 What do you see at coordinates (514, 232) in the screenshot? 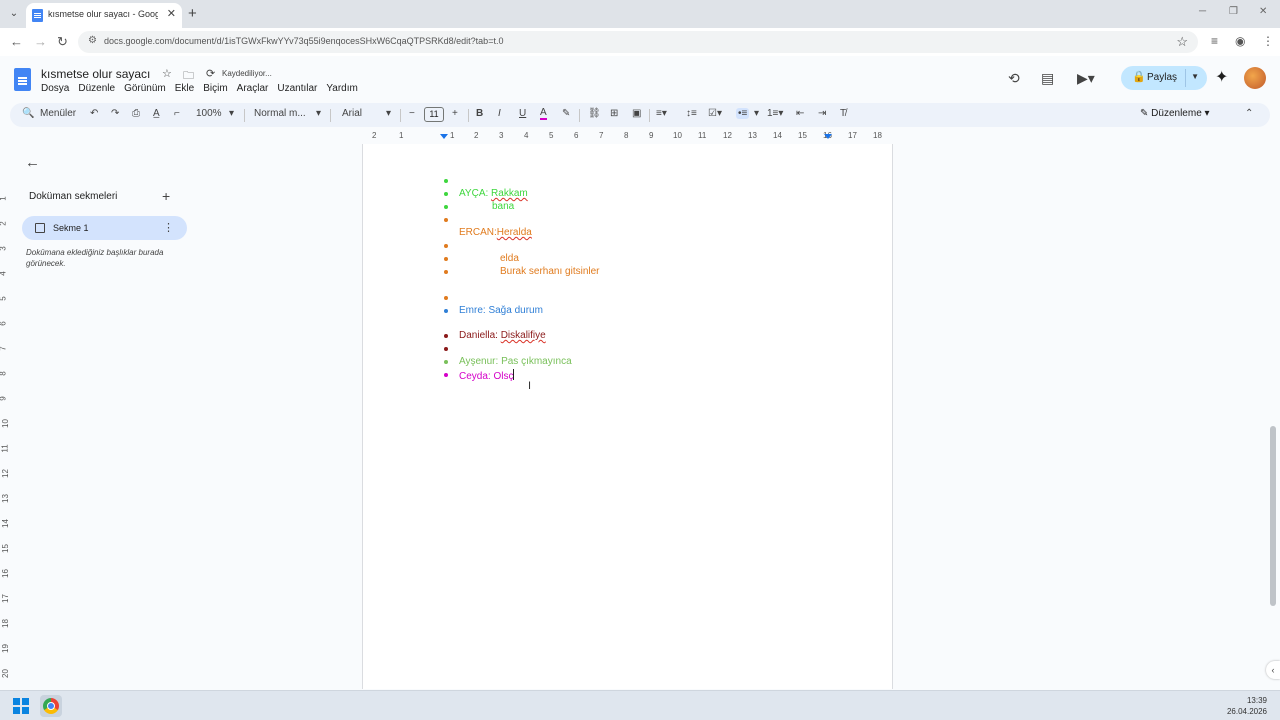
I see `line-text: Heralda` at bounding box center [514, 232].